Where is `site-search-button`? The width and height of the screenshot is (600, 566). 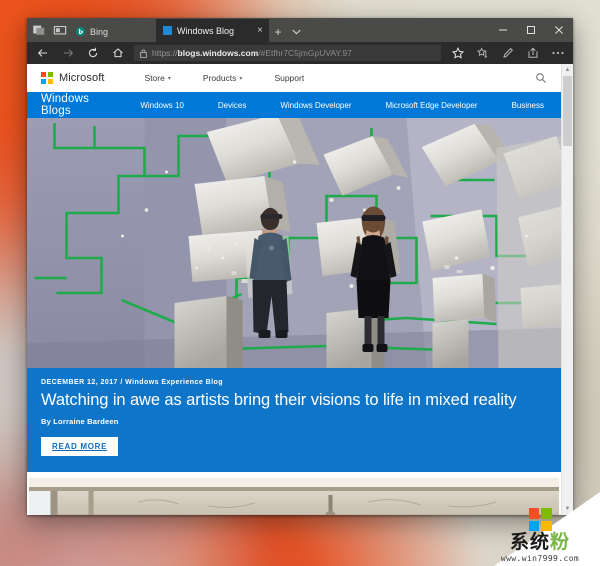 site-search-button is located at coordinates (548, 78).